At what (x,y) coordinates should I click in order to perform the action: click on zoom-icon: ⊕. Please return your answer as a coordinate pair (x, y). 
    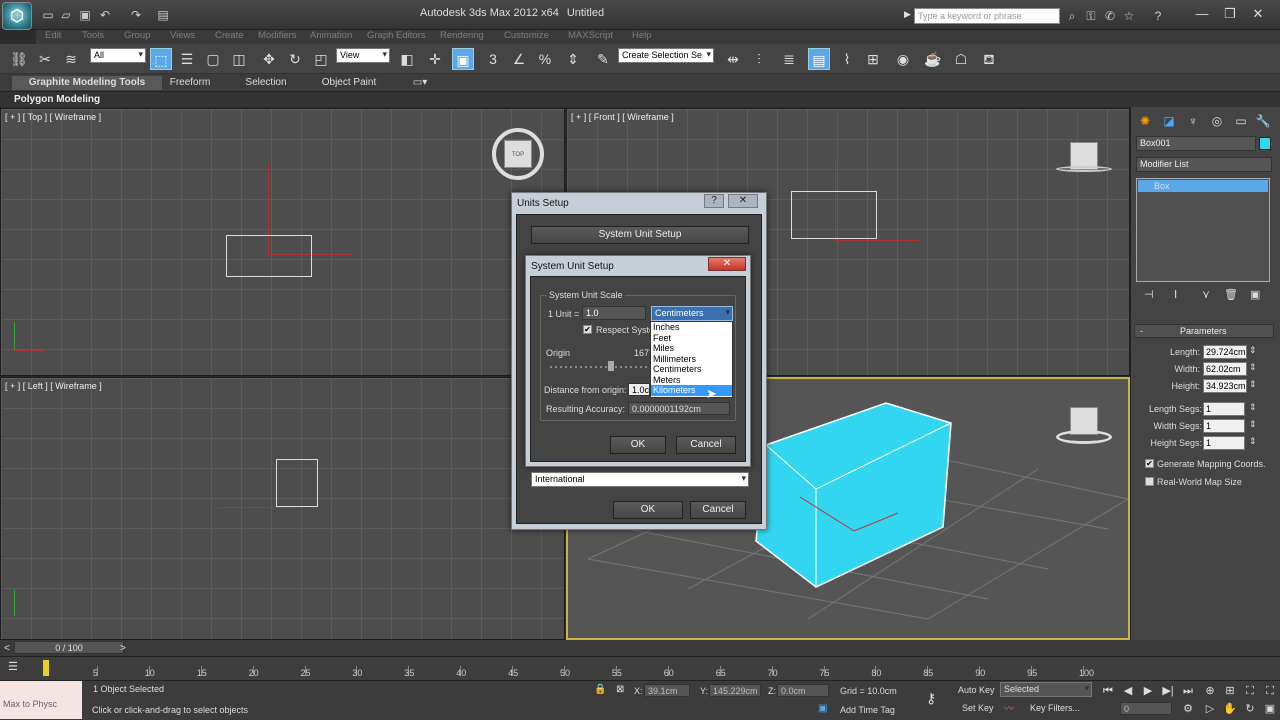
    Looking at the image, I should click on (1210, 691).